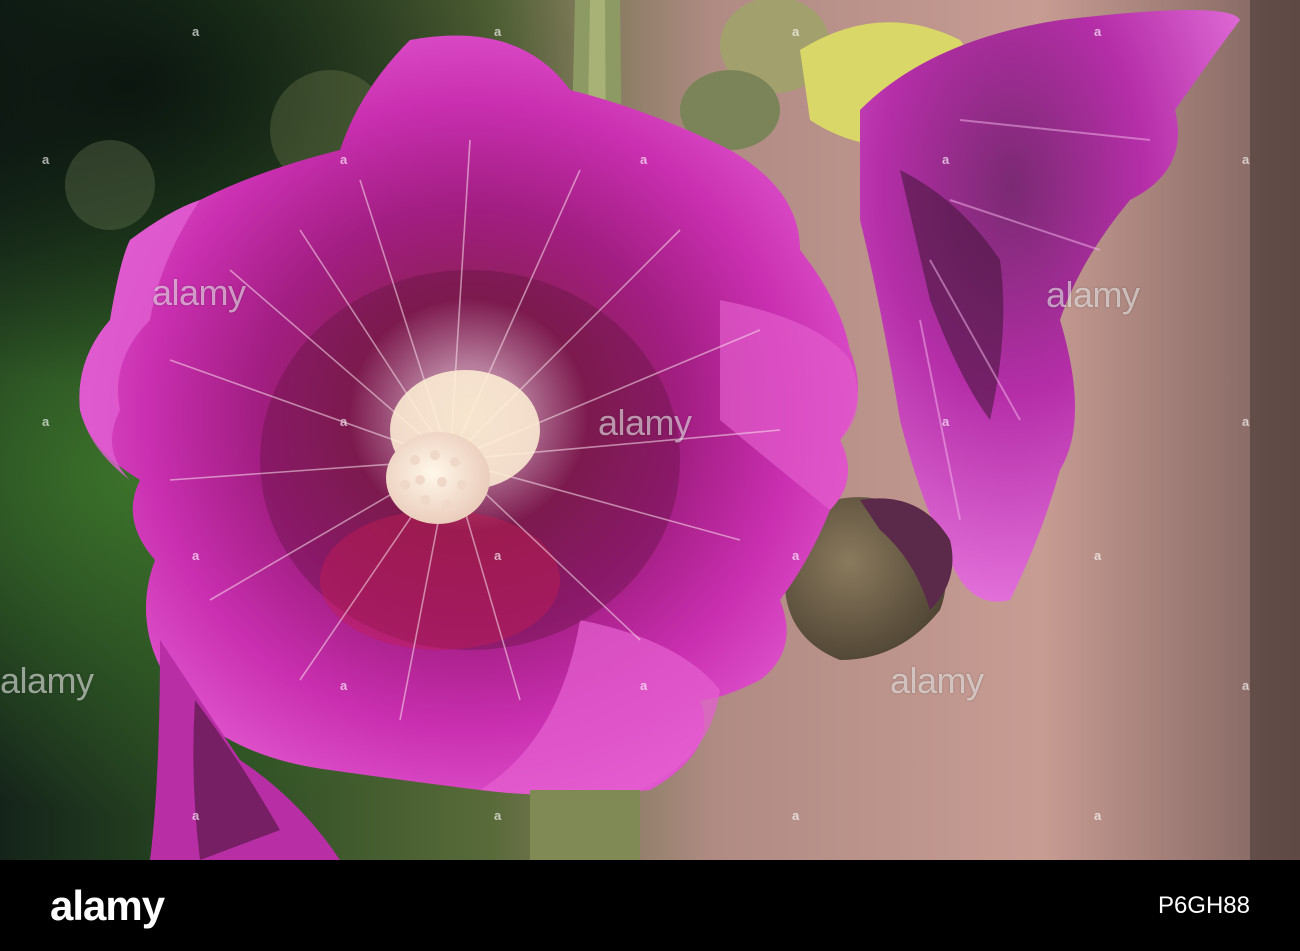  What do you see at coordinates (107, 905) in the screenshot?
I see `brand-logo: alamy` at bounding box center [107, 905].